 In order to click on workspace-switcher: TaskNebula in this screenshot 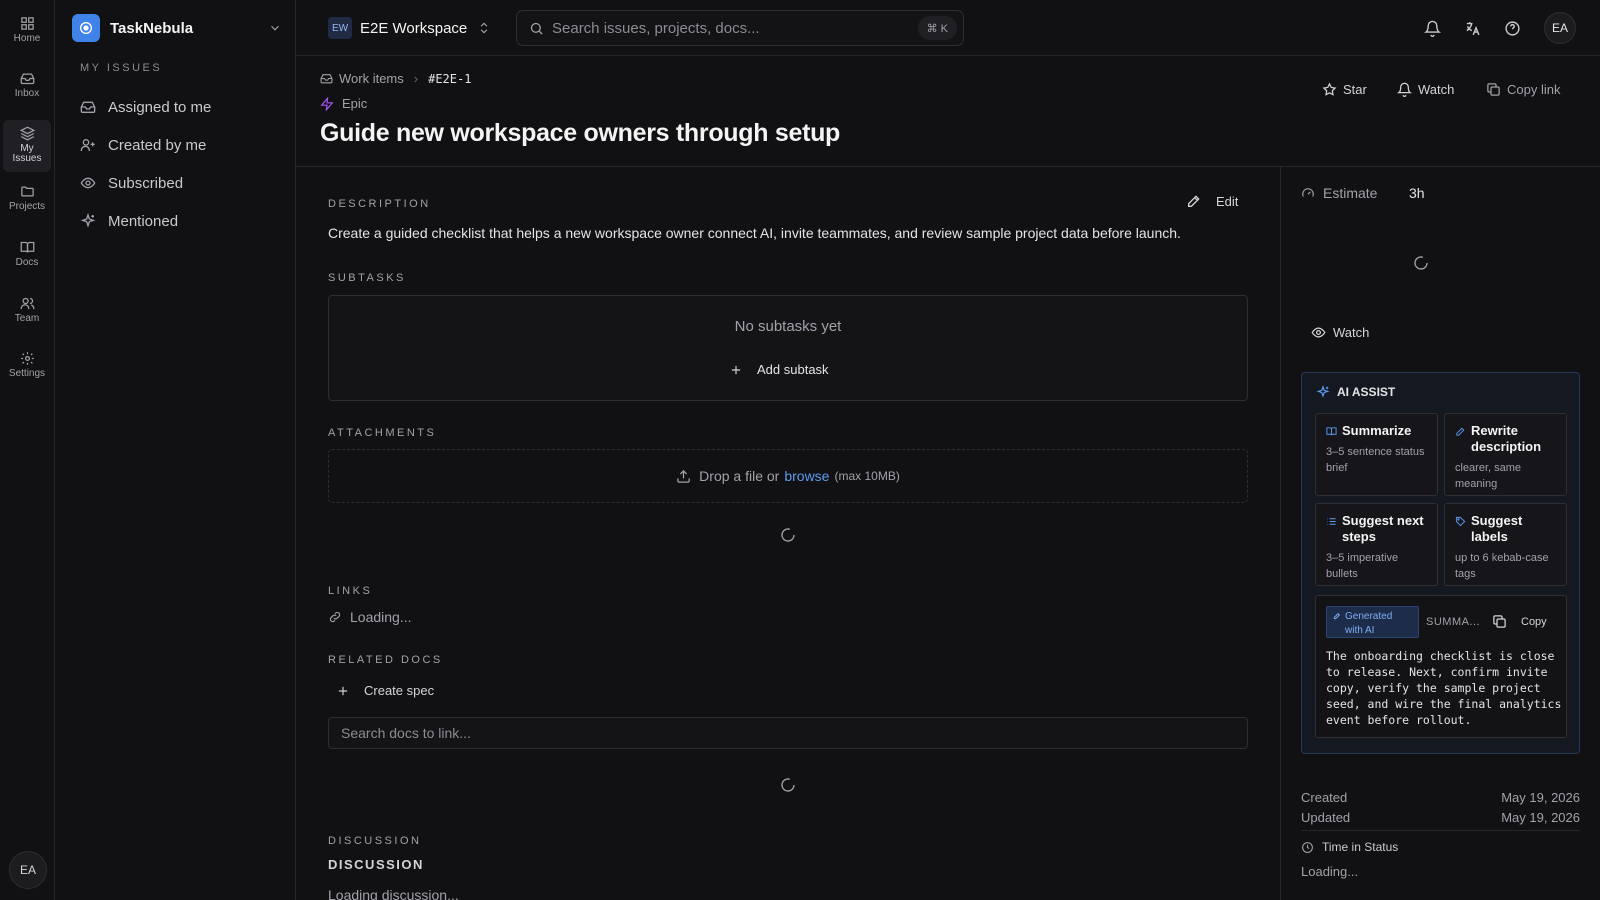, I will do `click(177, 28)`.